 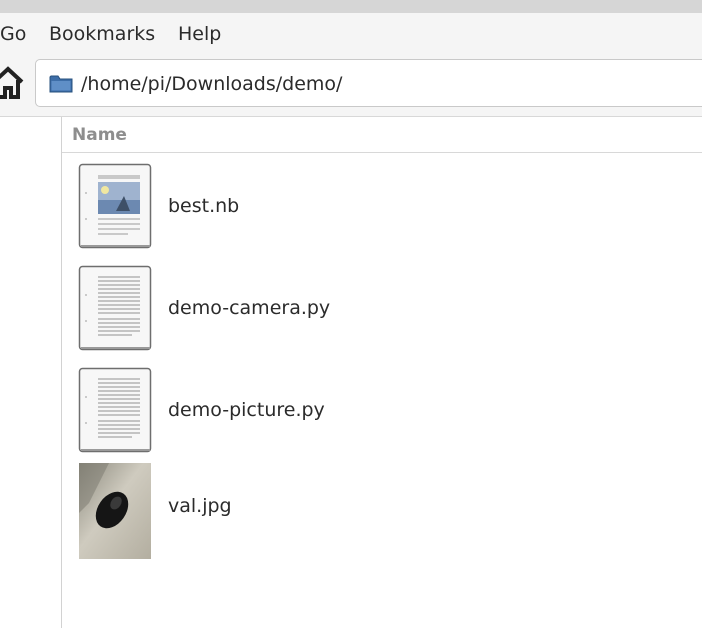 I want to click on side-pane, so click(x=31, y=372).